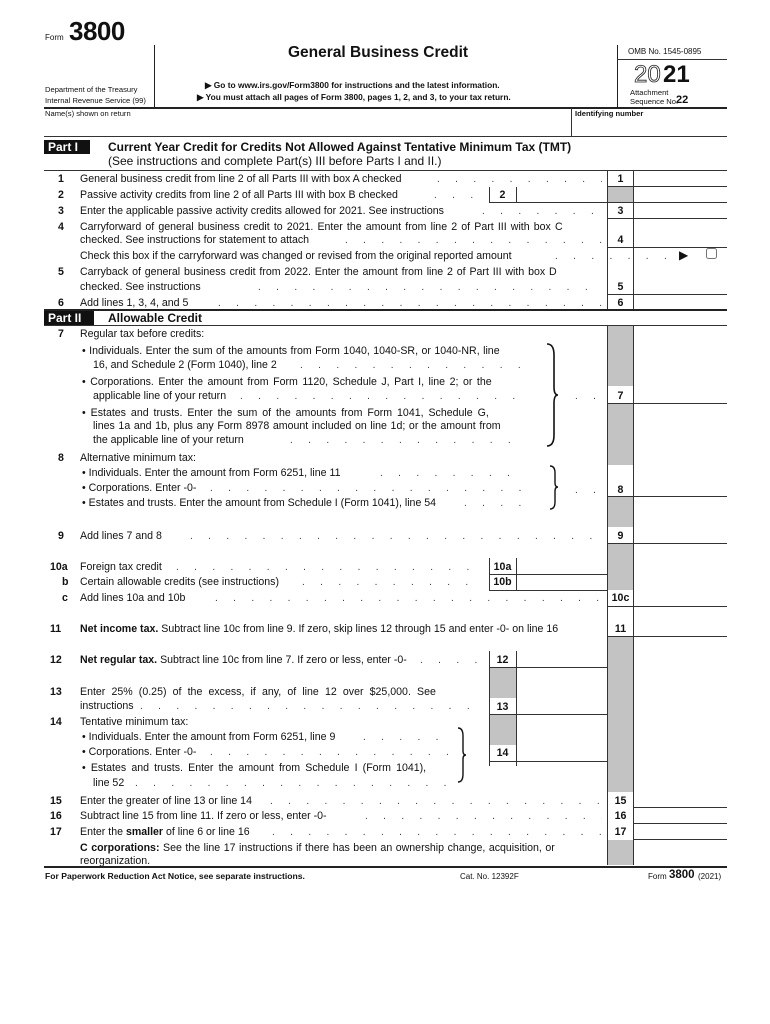 The height and width of the screenshot is (1024, 770). I want to click on line-13-box-label: 13, so click(502, 707).